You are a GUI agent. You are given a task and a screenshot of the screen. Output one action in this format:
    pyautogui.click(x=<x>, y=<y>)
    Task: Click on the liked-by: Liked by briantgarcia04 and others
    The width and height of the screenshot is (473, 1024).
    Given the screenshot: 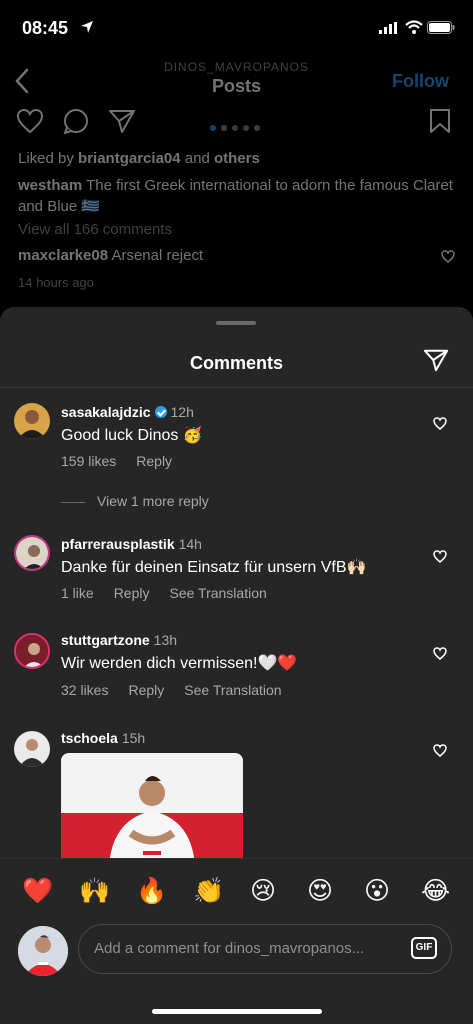 What is the action you would take?
    pyautogui.click(x=139, y=158)
    